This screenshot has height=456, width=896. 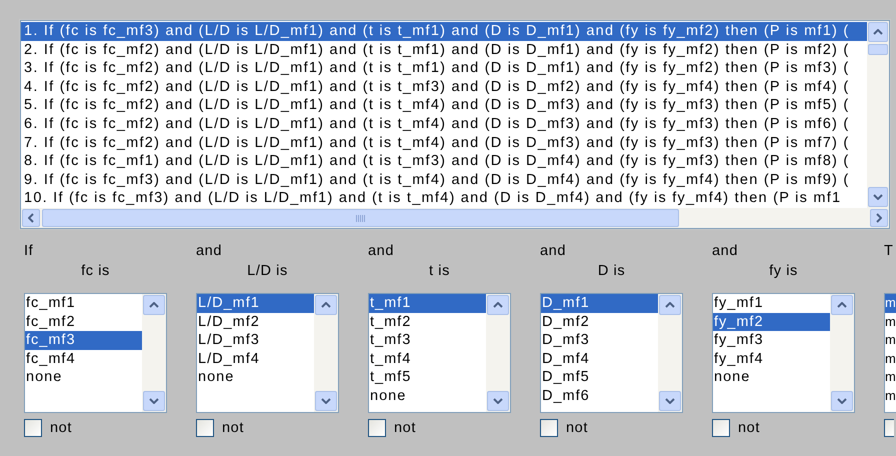 I want to click on membership-list: fy_mf1 fy_mf2 fy_mf3 fy_mf4 none, so click(x=783, y=353).